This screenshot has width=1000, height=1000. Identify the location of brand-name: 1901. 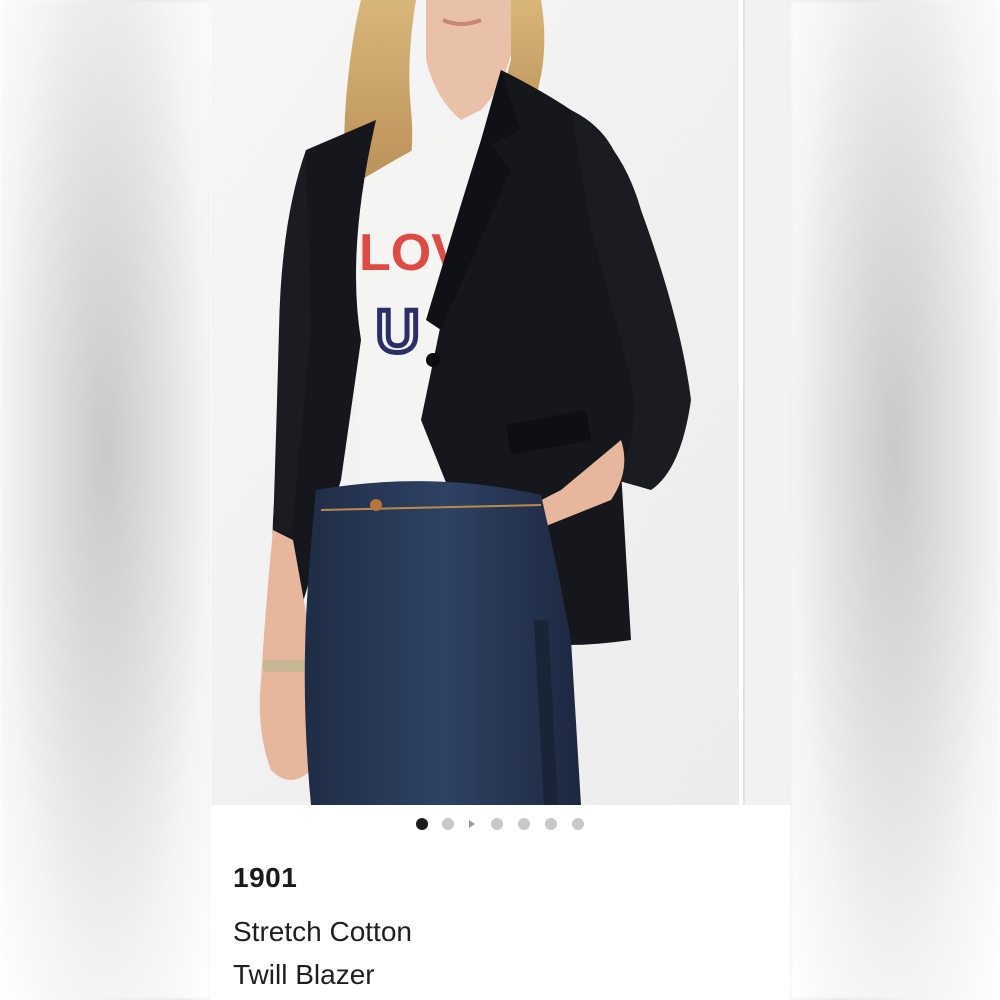
(265, 878).